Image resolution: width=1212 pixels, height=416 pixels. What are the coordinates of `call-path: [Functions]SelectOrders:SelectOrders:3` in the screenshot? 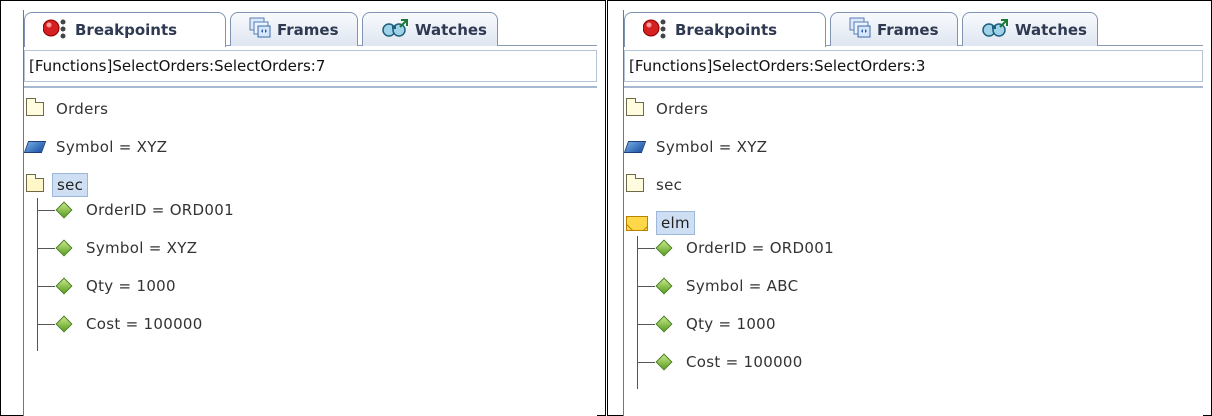 It's located at (913, 66).